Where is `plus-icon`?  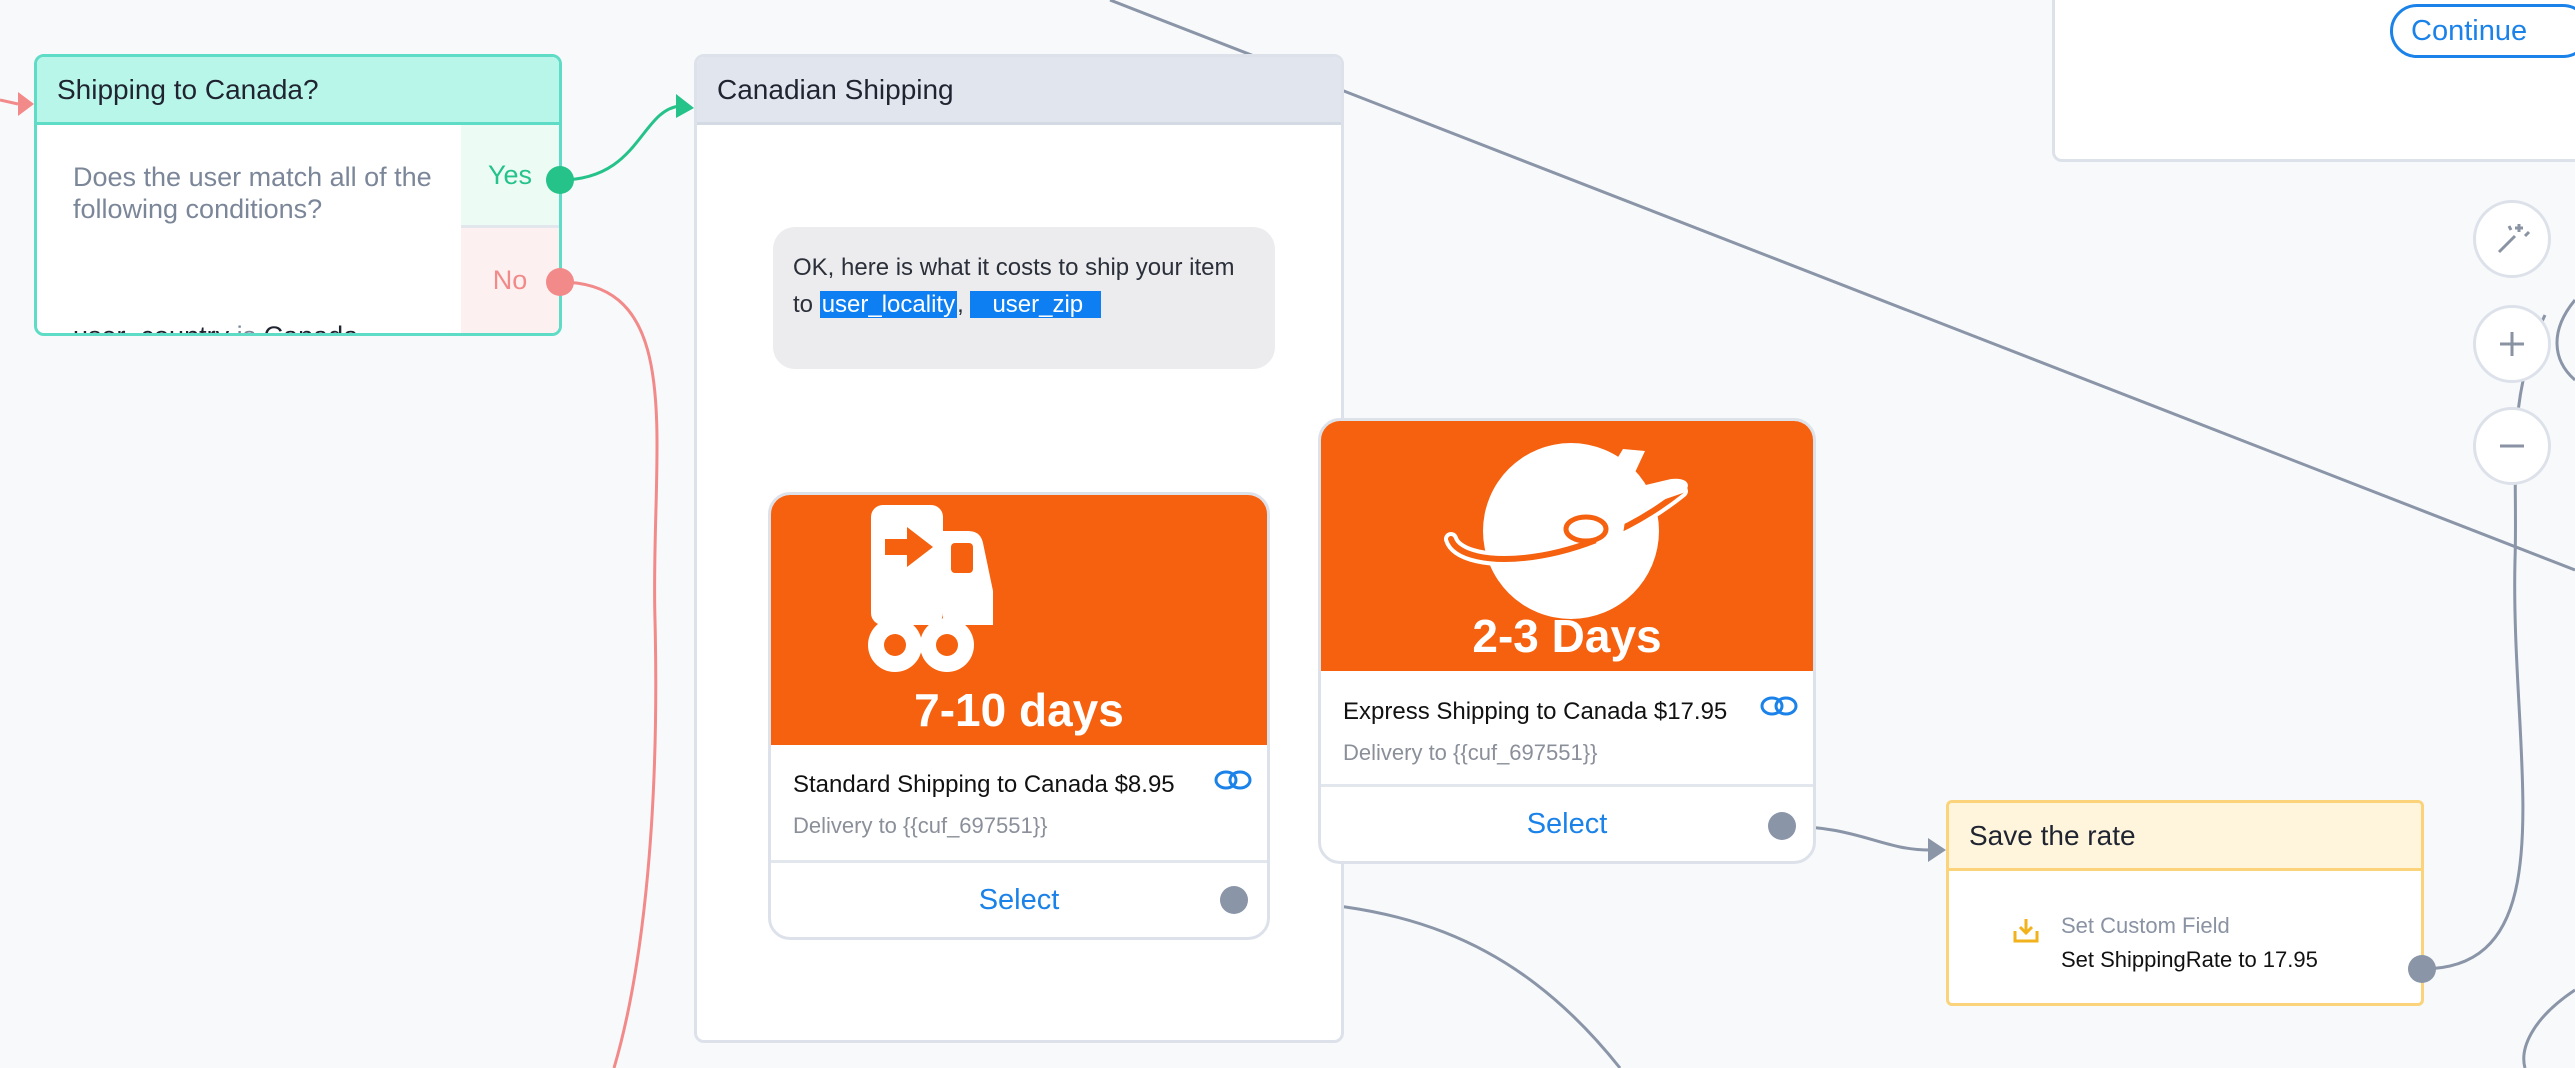
plus-icon is located at coordinates (2512, 344).